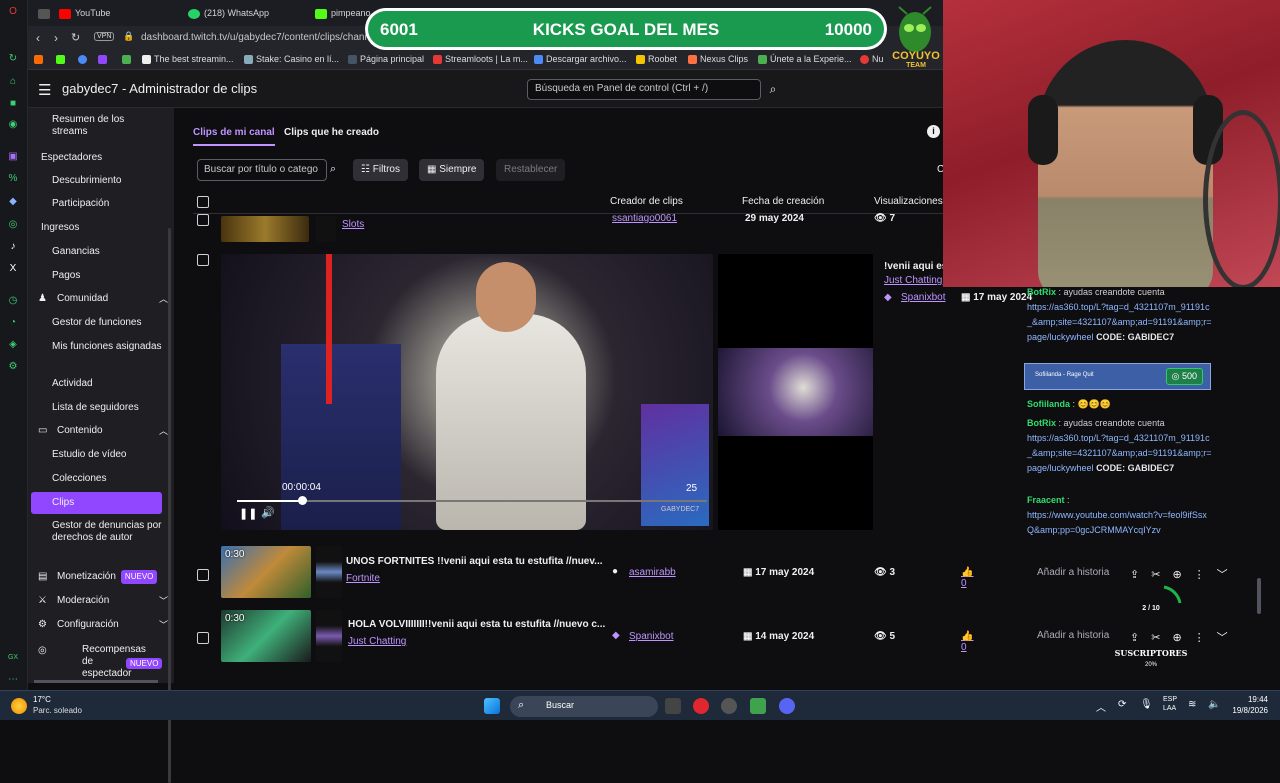  Describe the element at coordinates (363, 578) in the screenshot. I see `clip-category: Fortnite` at that location.